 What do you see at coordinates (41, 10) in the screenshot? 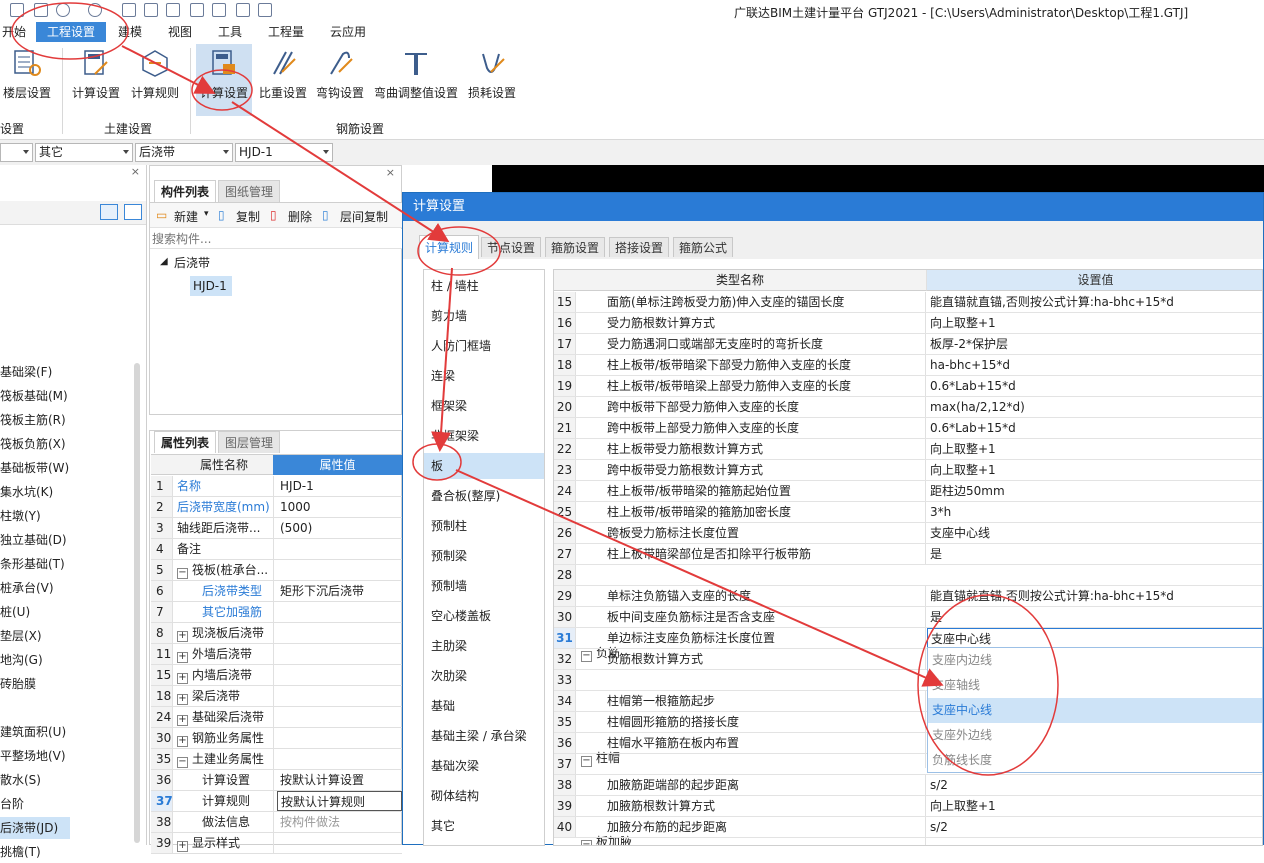
I see `save-icon` at bounding box center [41, 10].